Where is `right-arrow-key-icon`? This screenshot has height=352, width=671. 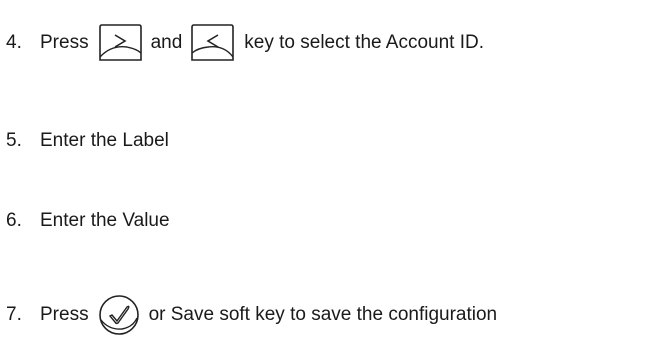
right-arrow-key-icon is located at coordinates (120, 43).